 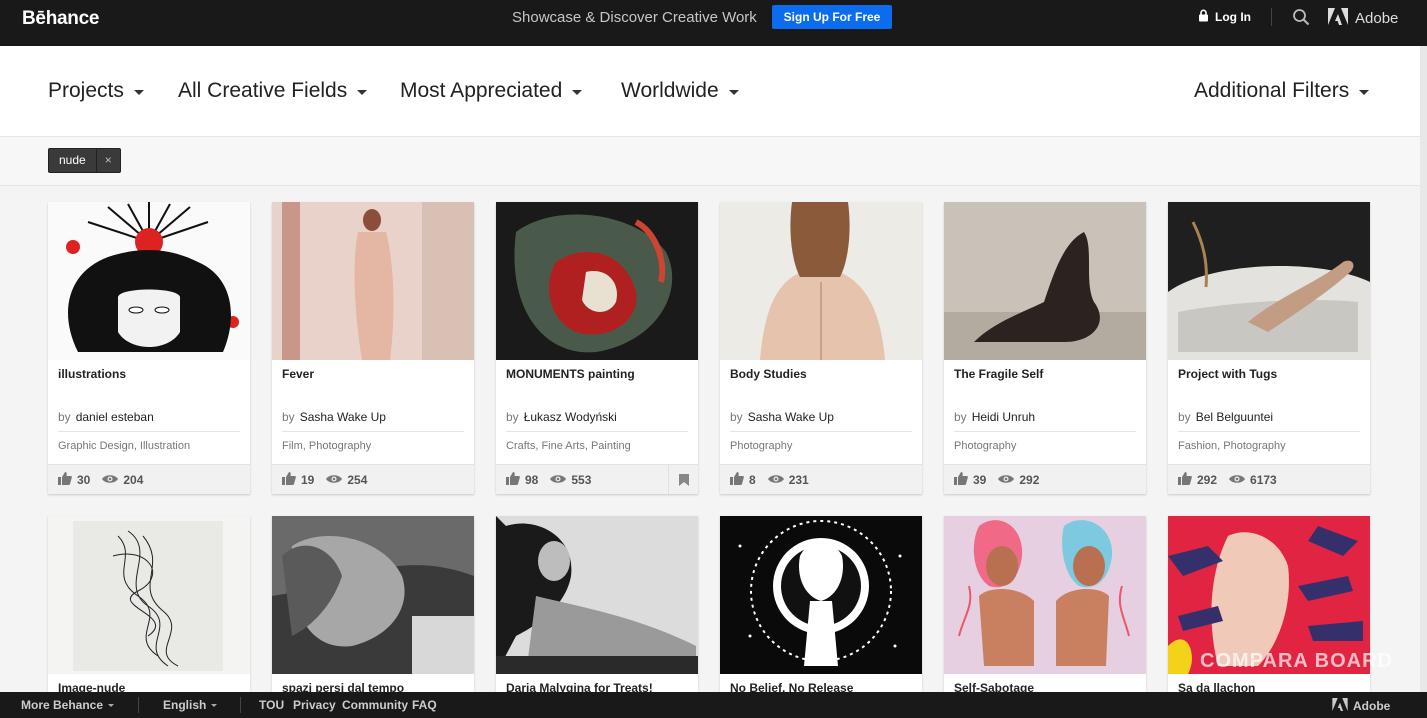 What do you see at coordinates (1423, 369) in the screenshot?
I see `page-scrollbar` at bounding box center [1423, 369].